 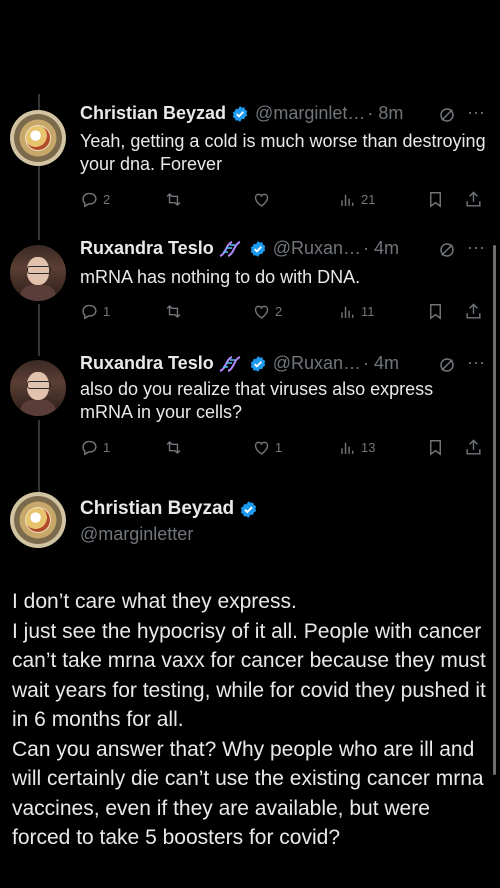 What do you see at coordinates (385, 113) in the screenshot?
I see `timestamp: · 8m` at bounding box center [385, 113].